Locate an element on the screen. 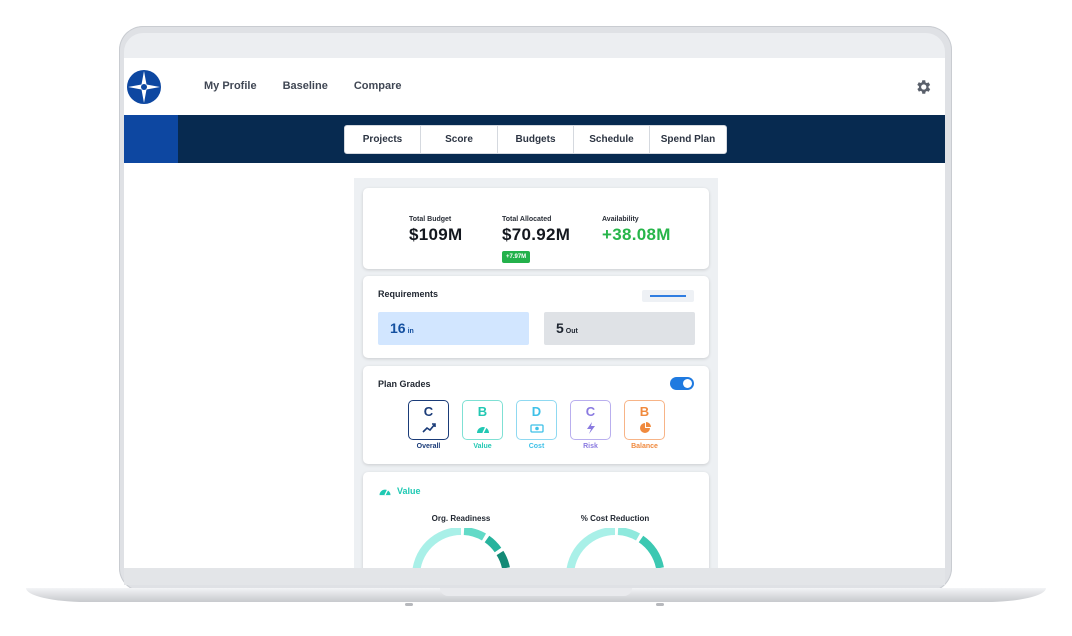 The width and height of the screenshot is (1072, 636). grade-overall-letter: C is located at coordinates (428, 411).